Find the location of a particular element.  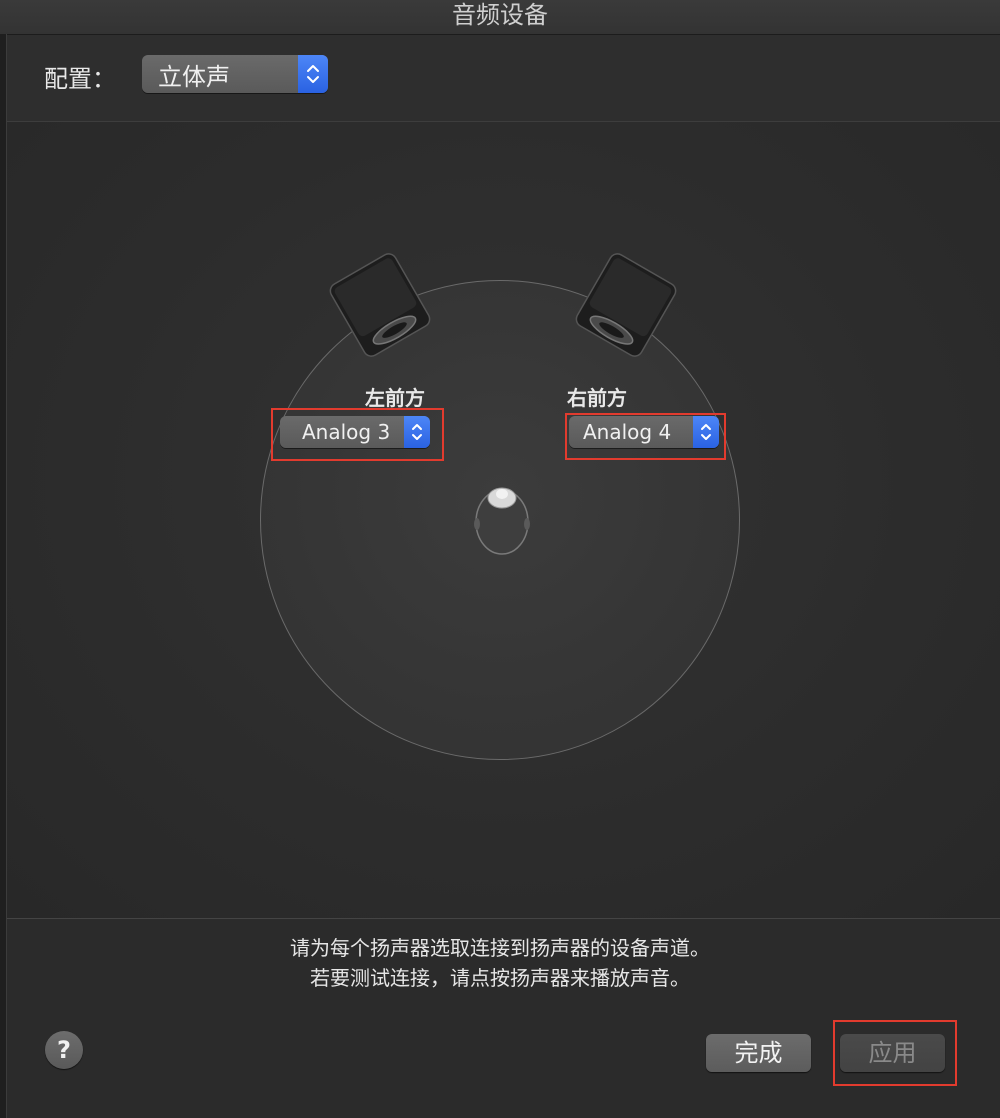

listener-head-icon is located at coordinates (502, 518).